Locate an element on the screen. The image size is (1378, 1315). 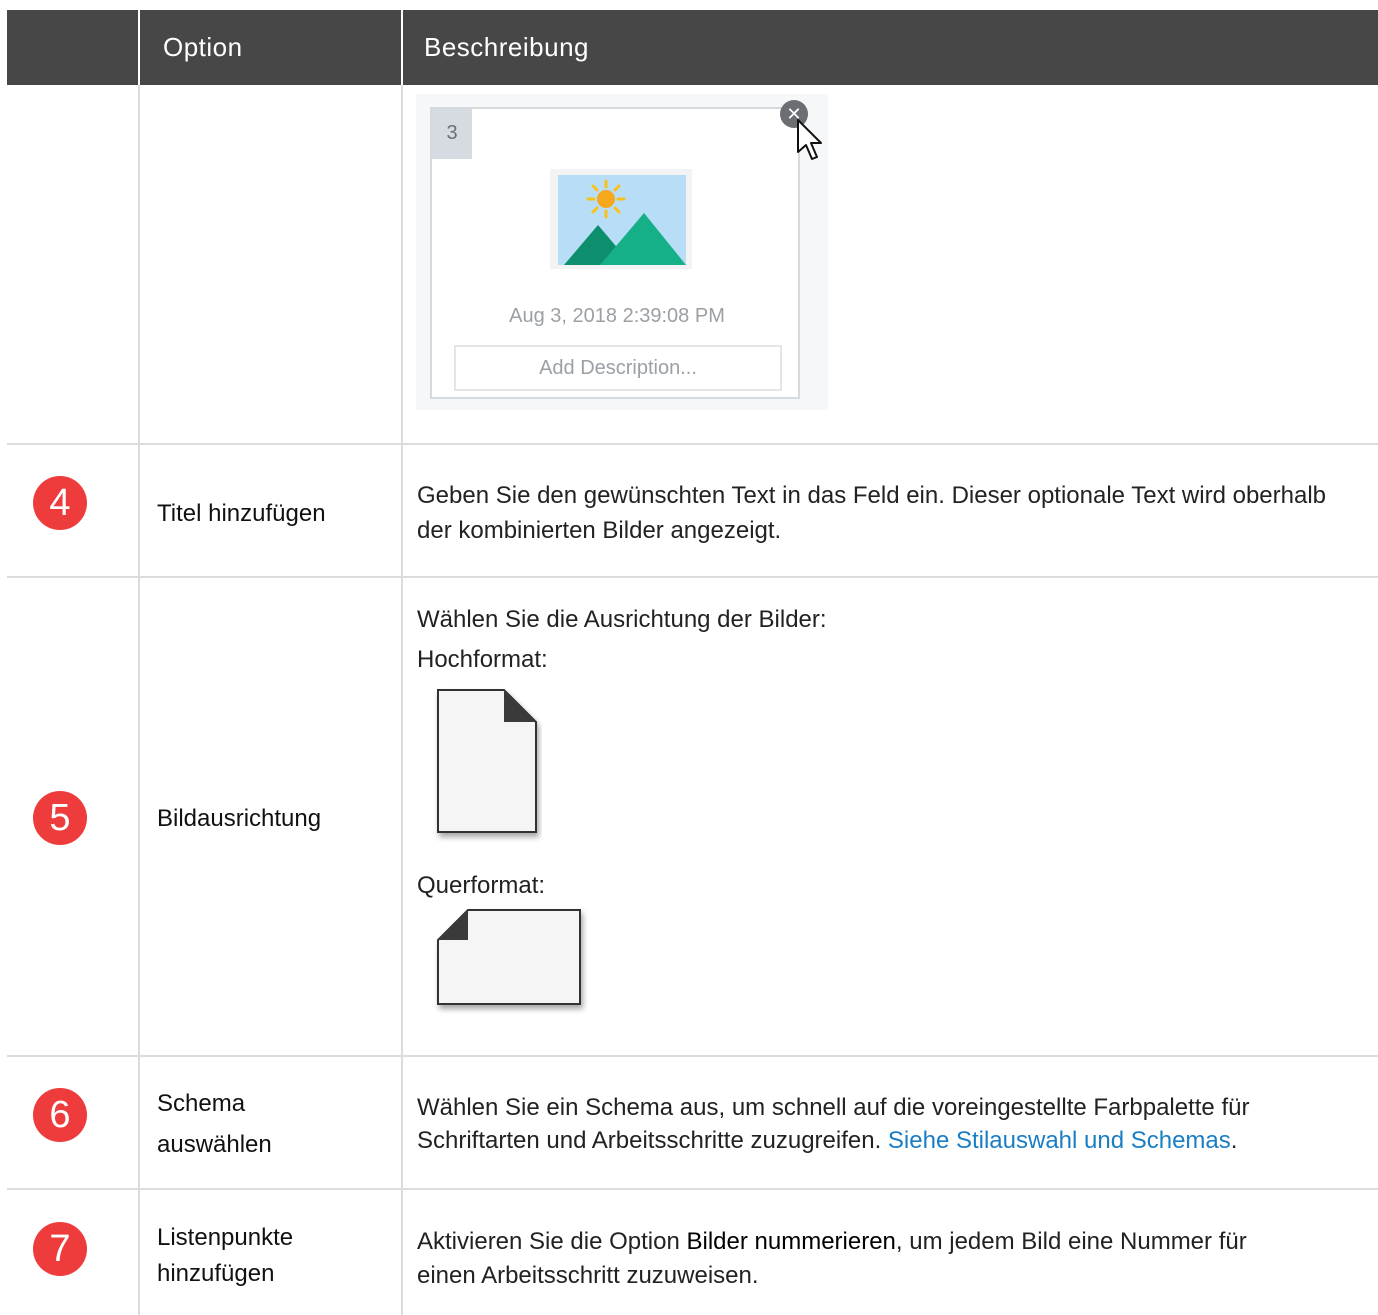
option-title-line1: Listenpunkte is located at coordinates (225, 1237).